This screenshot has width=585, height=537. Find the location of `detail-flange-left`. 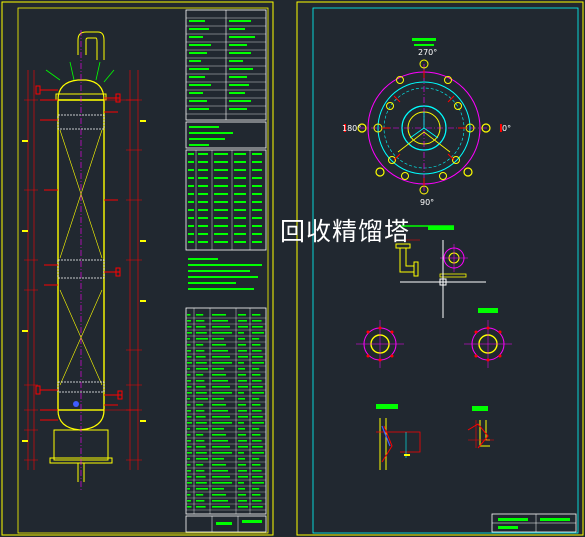

detail-flange-left is located at coordinates (380, 344).